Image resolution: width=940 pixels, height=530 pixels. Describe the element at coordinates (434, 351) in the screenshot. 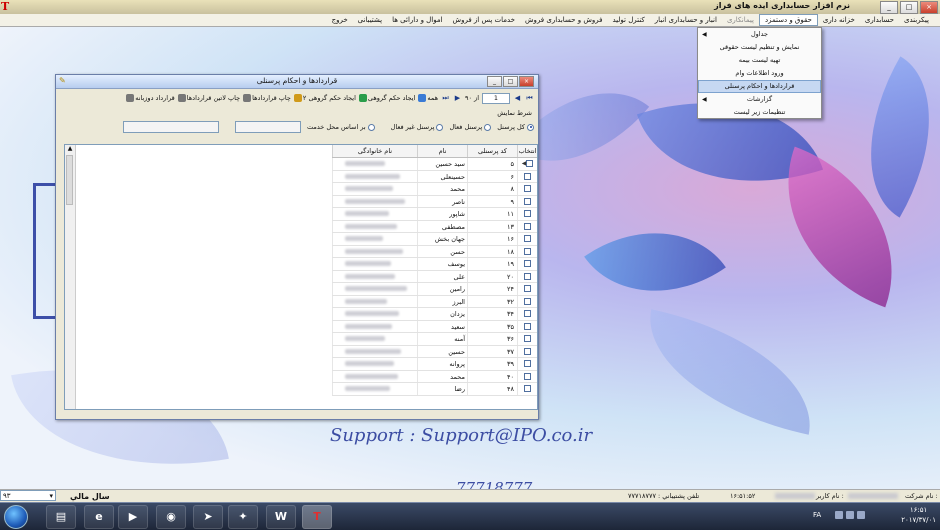

I see `table-row: ۳۷ حسین` at that location.